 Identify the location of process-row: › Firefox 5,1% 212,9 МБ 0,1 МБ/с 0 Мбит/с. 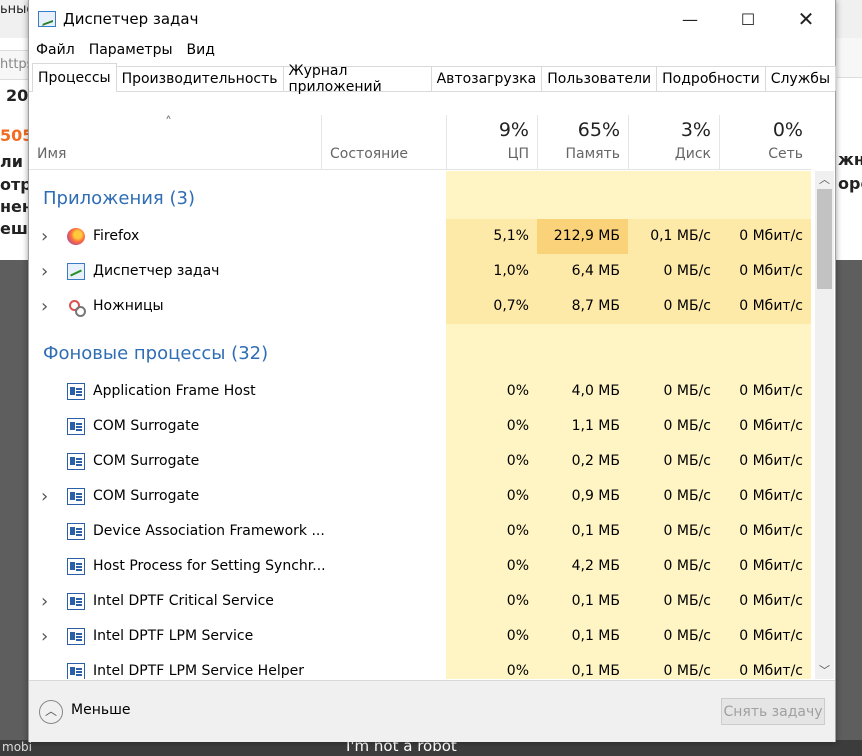
(420, 236).